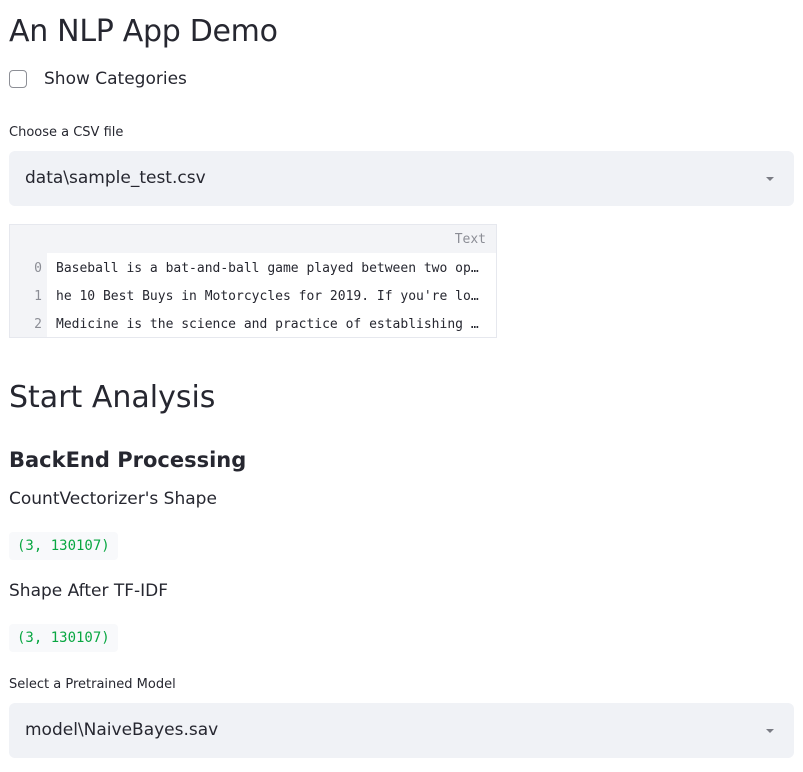 The image size is (803, 772). Describe the element at coordinates (89, 591) in the screenshot. I see `tfidf-label: Shape After TF-IDF` at that location.